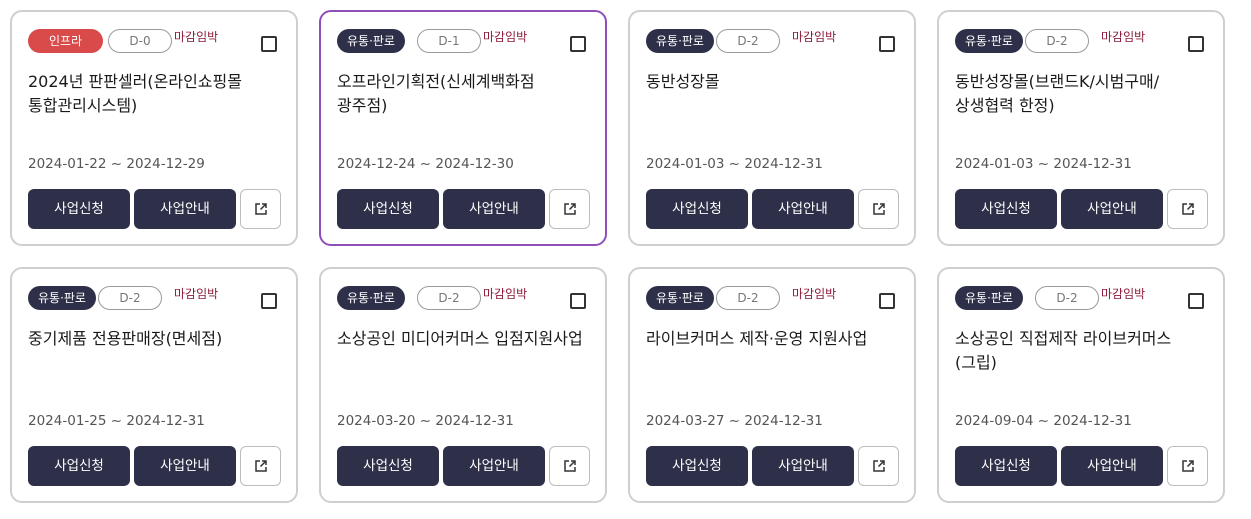 Image resolution: width=1251 pixels, height=519 pixels. I want to click on program-title: 동반성장몰, so click(769, 82).